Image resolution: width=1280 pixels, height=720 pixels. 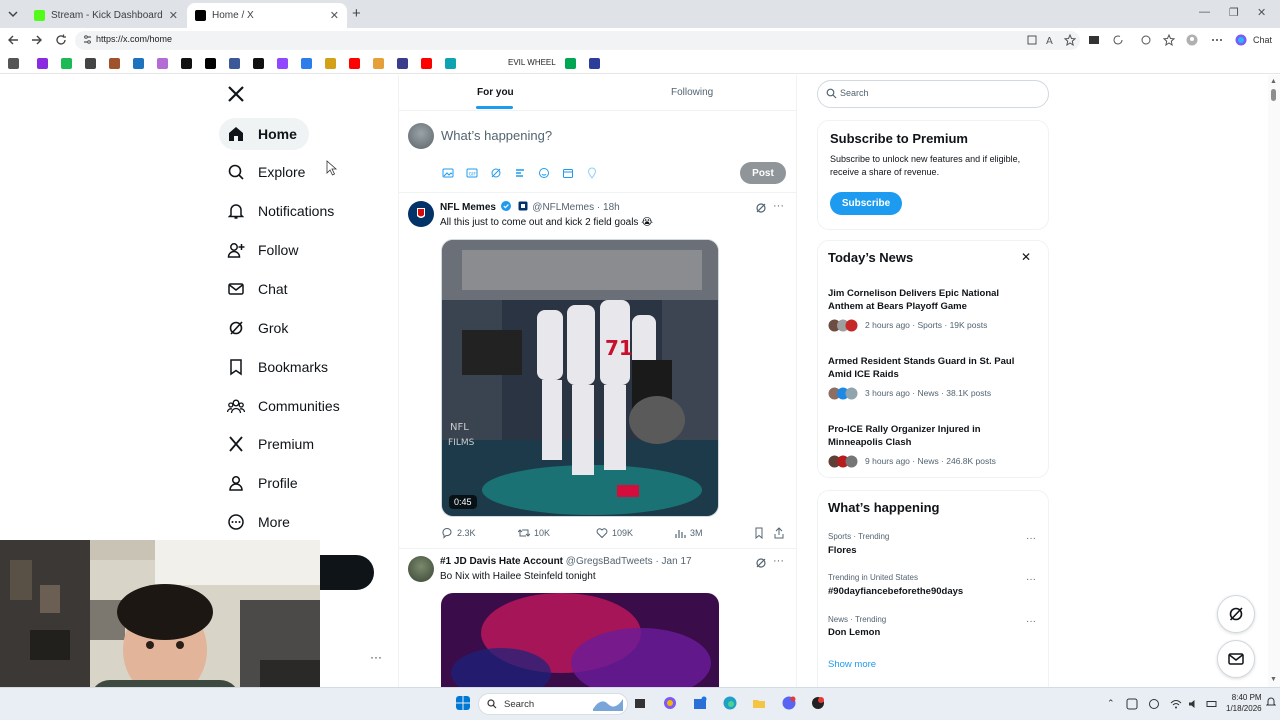 What do you see at coordinates (1026, 257) in the screenshot?
I see `close-icon: ✕` at bounding box center [1026, 257].